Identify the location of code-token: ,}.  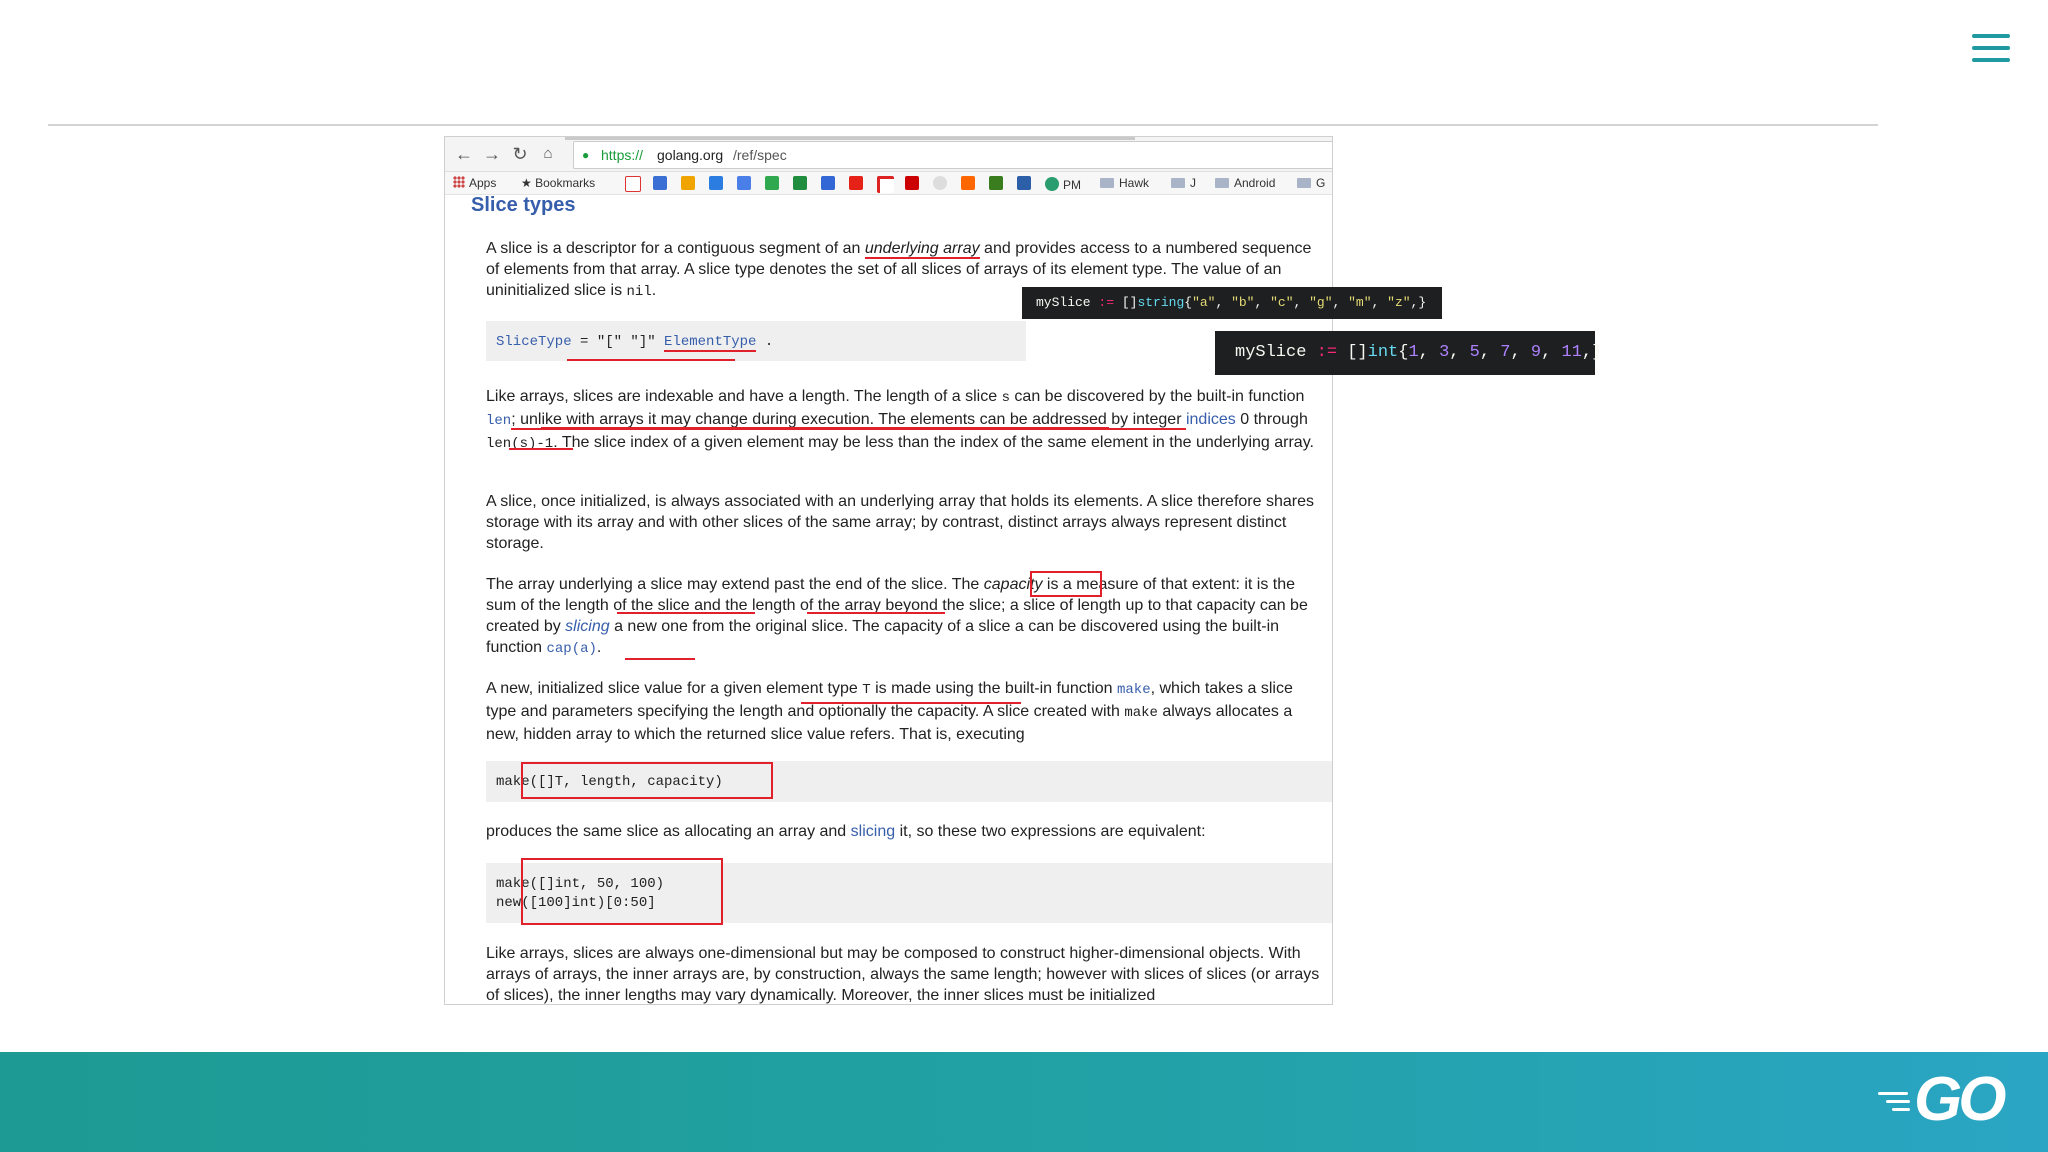
(1592, 352).